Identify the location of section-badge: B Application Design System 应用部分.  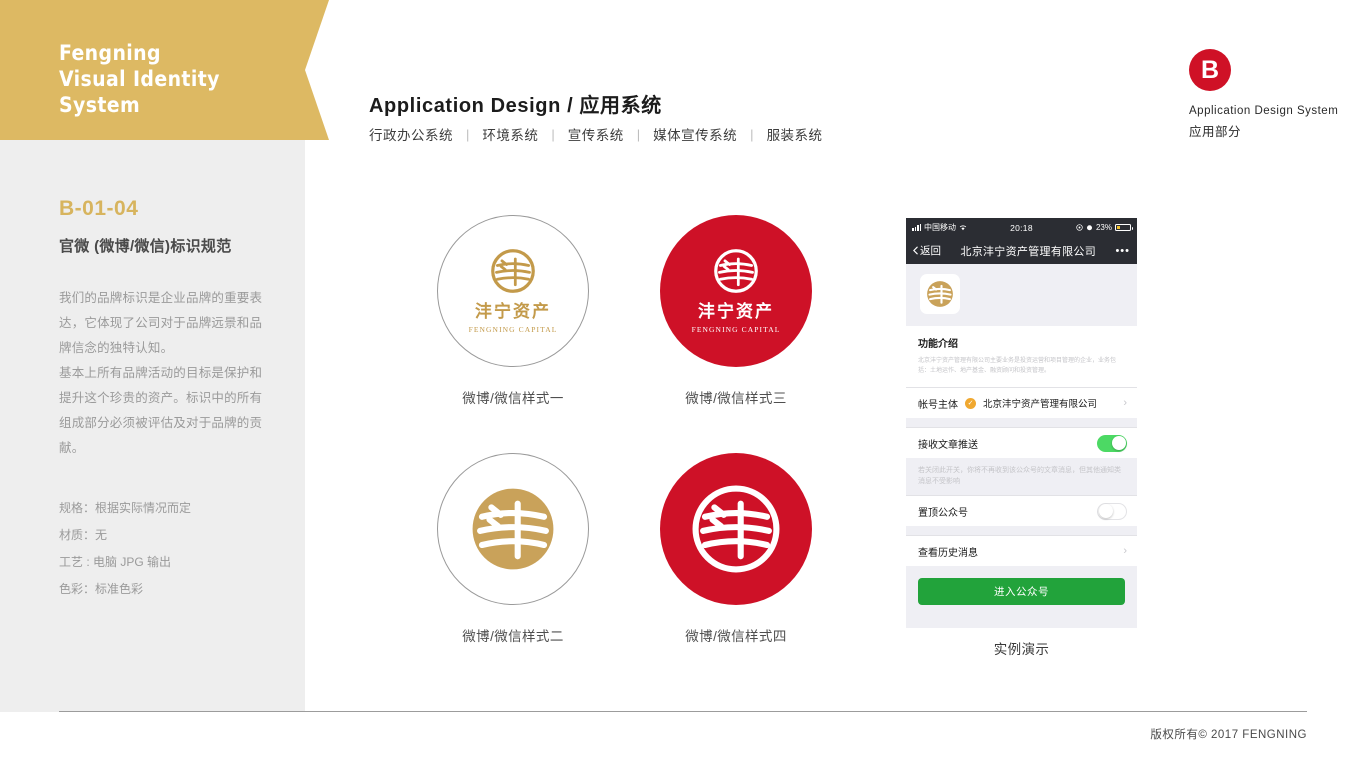
(1263, 94).